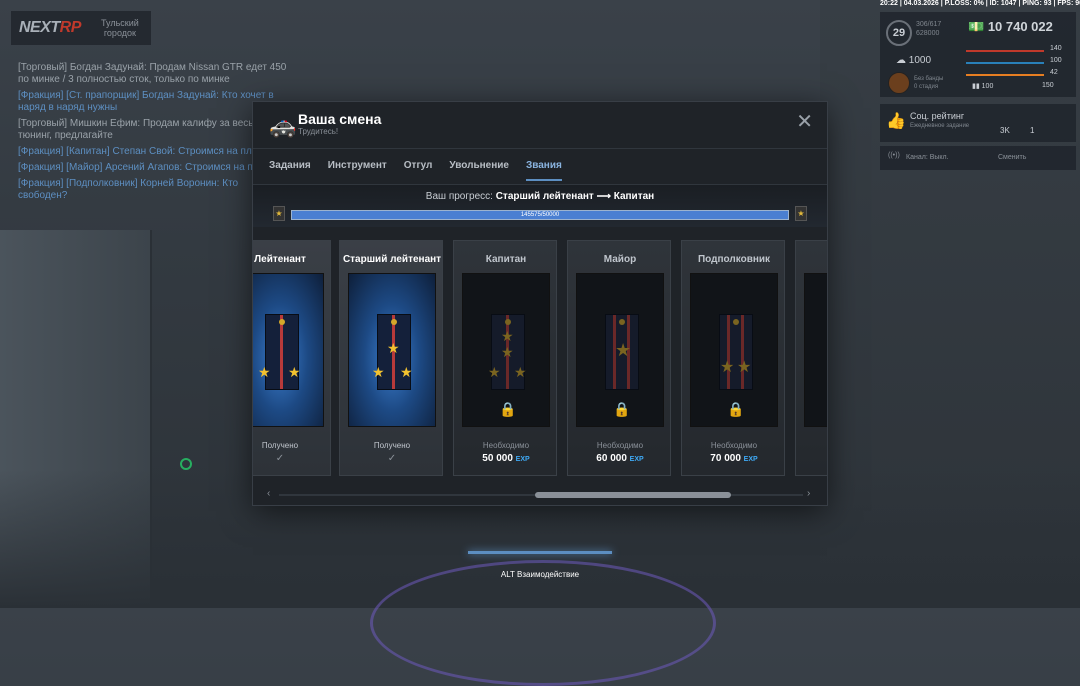 This screenshot has width=1080, height=686. What do you see at coordinates (1014, 48) in the screenshot?
I see `health-bar: 140` at bounding box center [1014, 48].